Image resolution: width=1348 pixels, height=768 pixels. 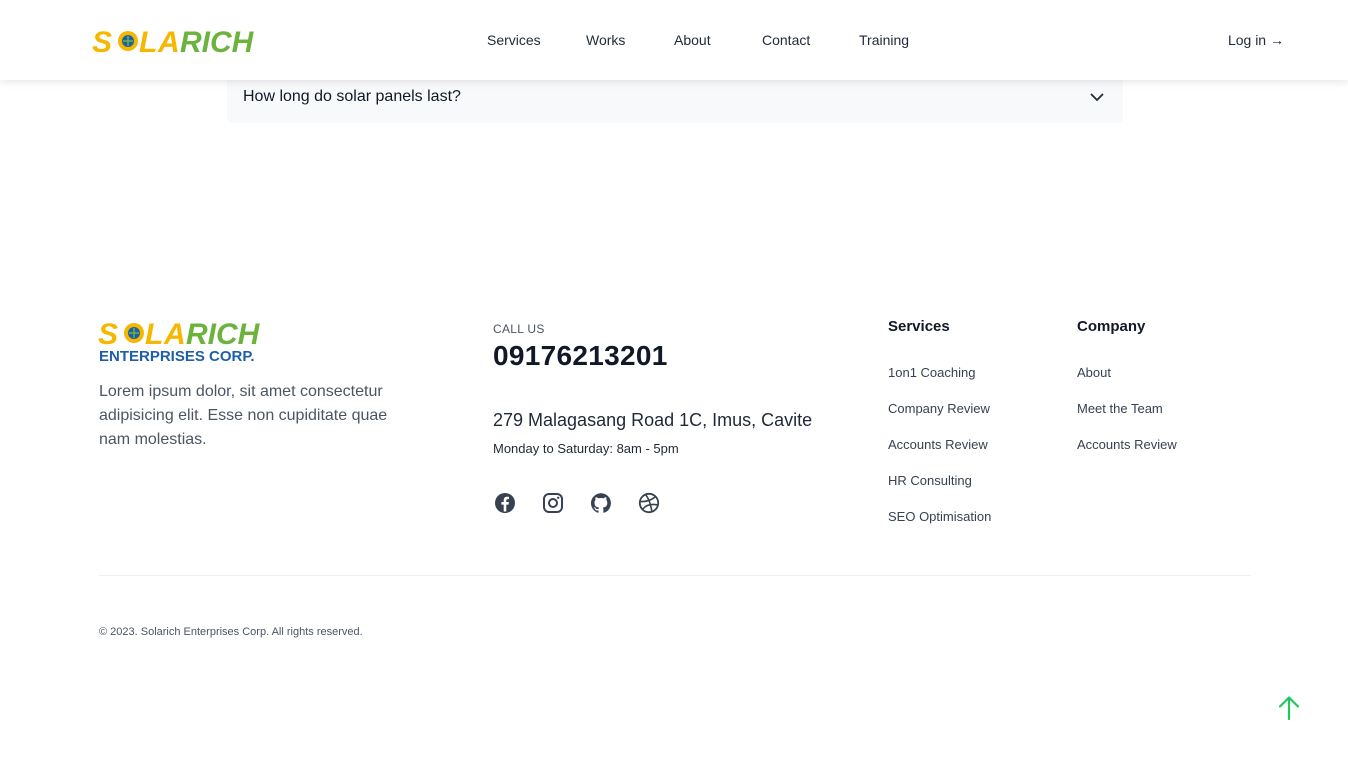 What do you see at coordinates (580, 356) in the screenshot?
I see `phone-number: 09176213201` at bounding box center [580, 356].